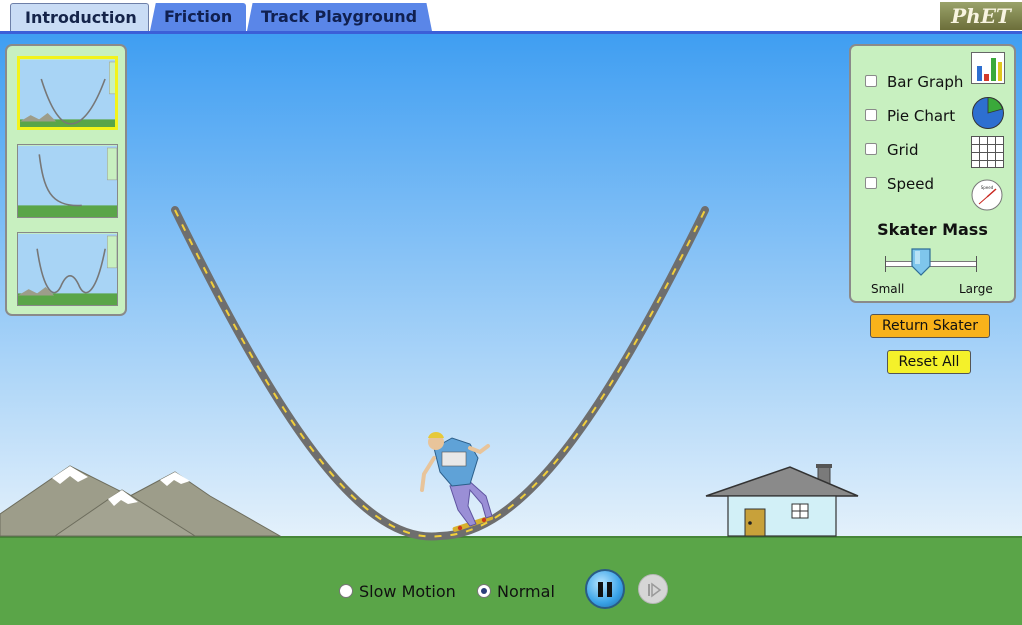  What do you see at coordinates (885, 264) in the screenshot?
I see `slider-tick-min` at bounding box center [885, 264].